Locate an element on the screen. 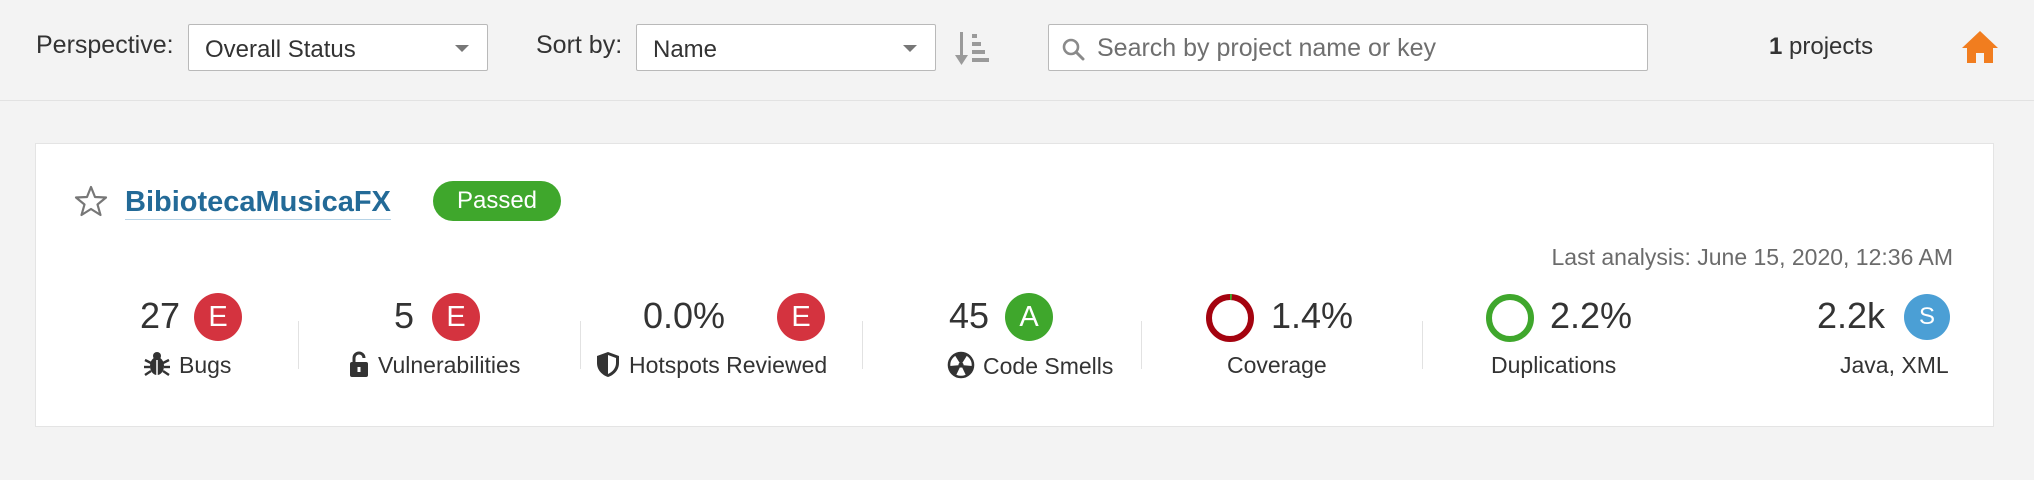 This screenshot has height=480, width=2034. hotspots-label: Hotspots Reviewed is located at coordinates (711, 365).